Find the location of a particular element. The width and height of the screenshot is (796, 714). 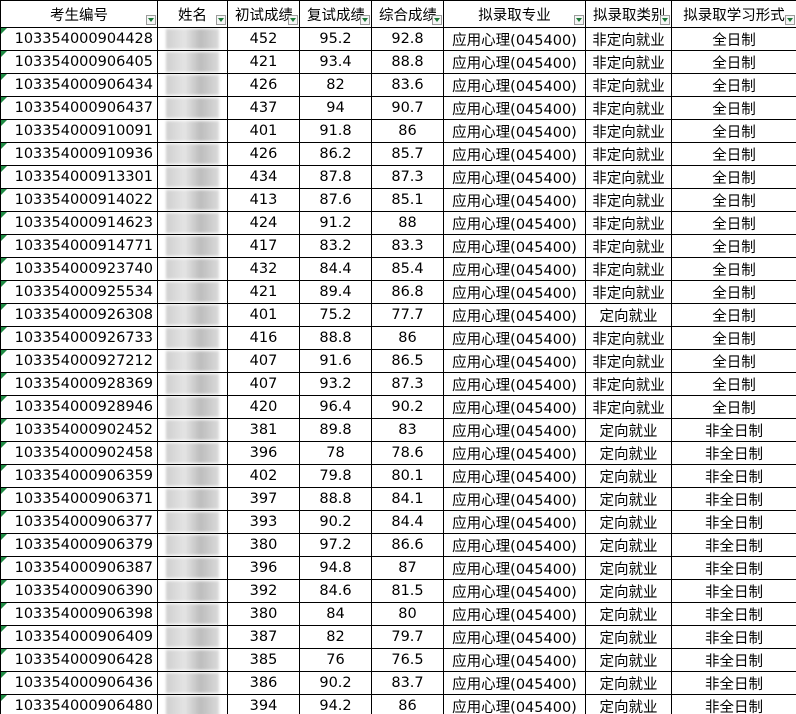

cell-exam-id: 103354000906405 is located at coordinates (79, 62).